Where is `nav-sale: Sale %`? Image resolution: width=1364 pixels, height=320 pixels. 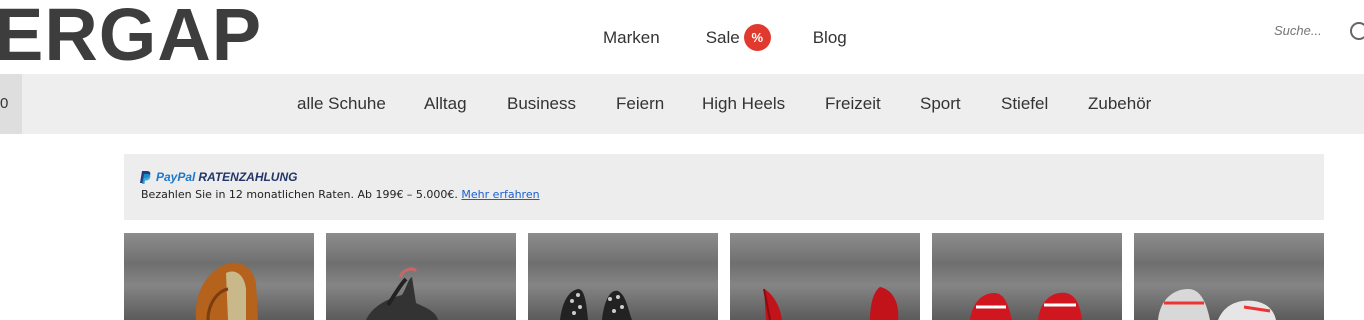
nav-sale: Sale % is located at coordinates (738, 37).